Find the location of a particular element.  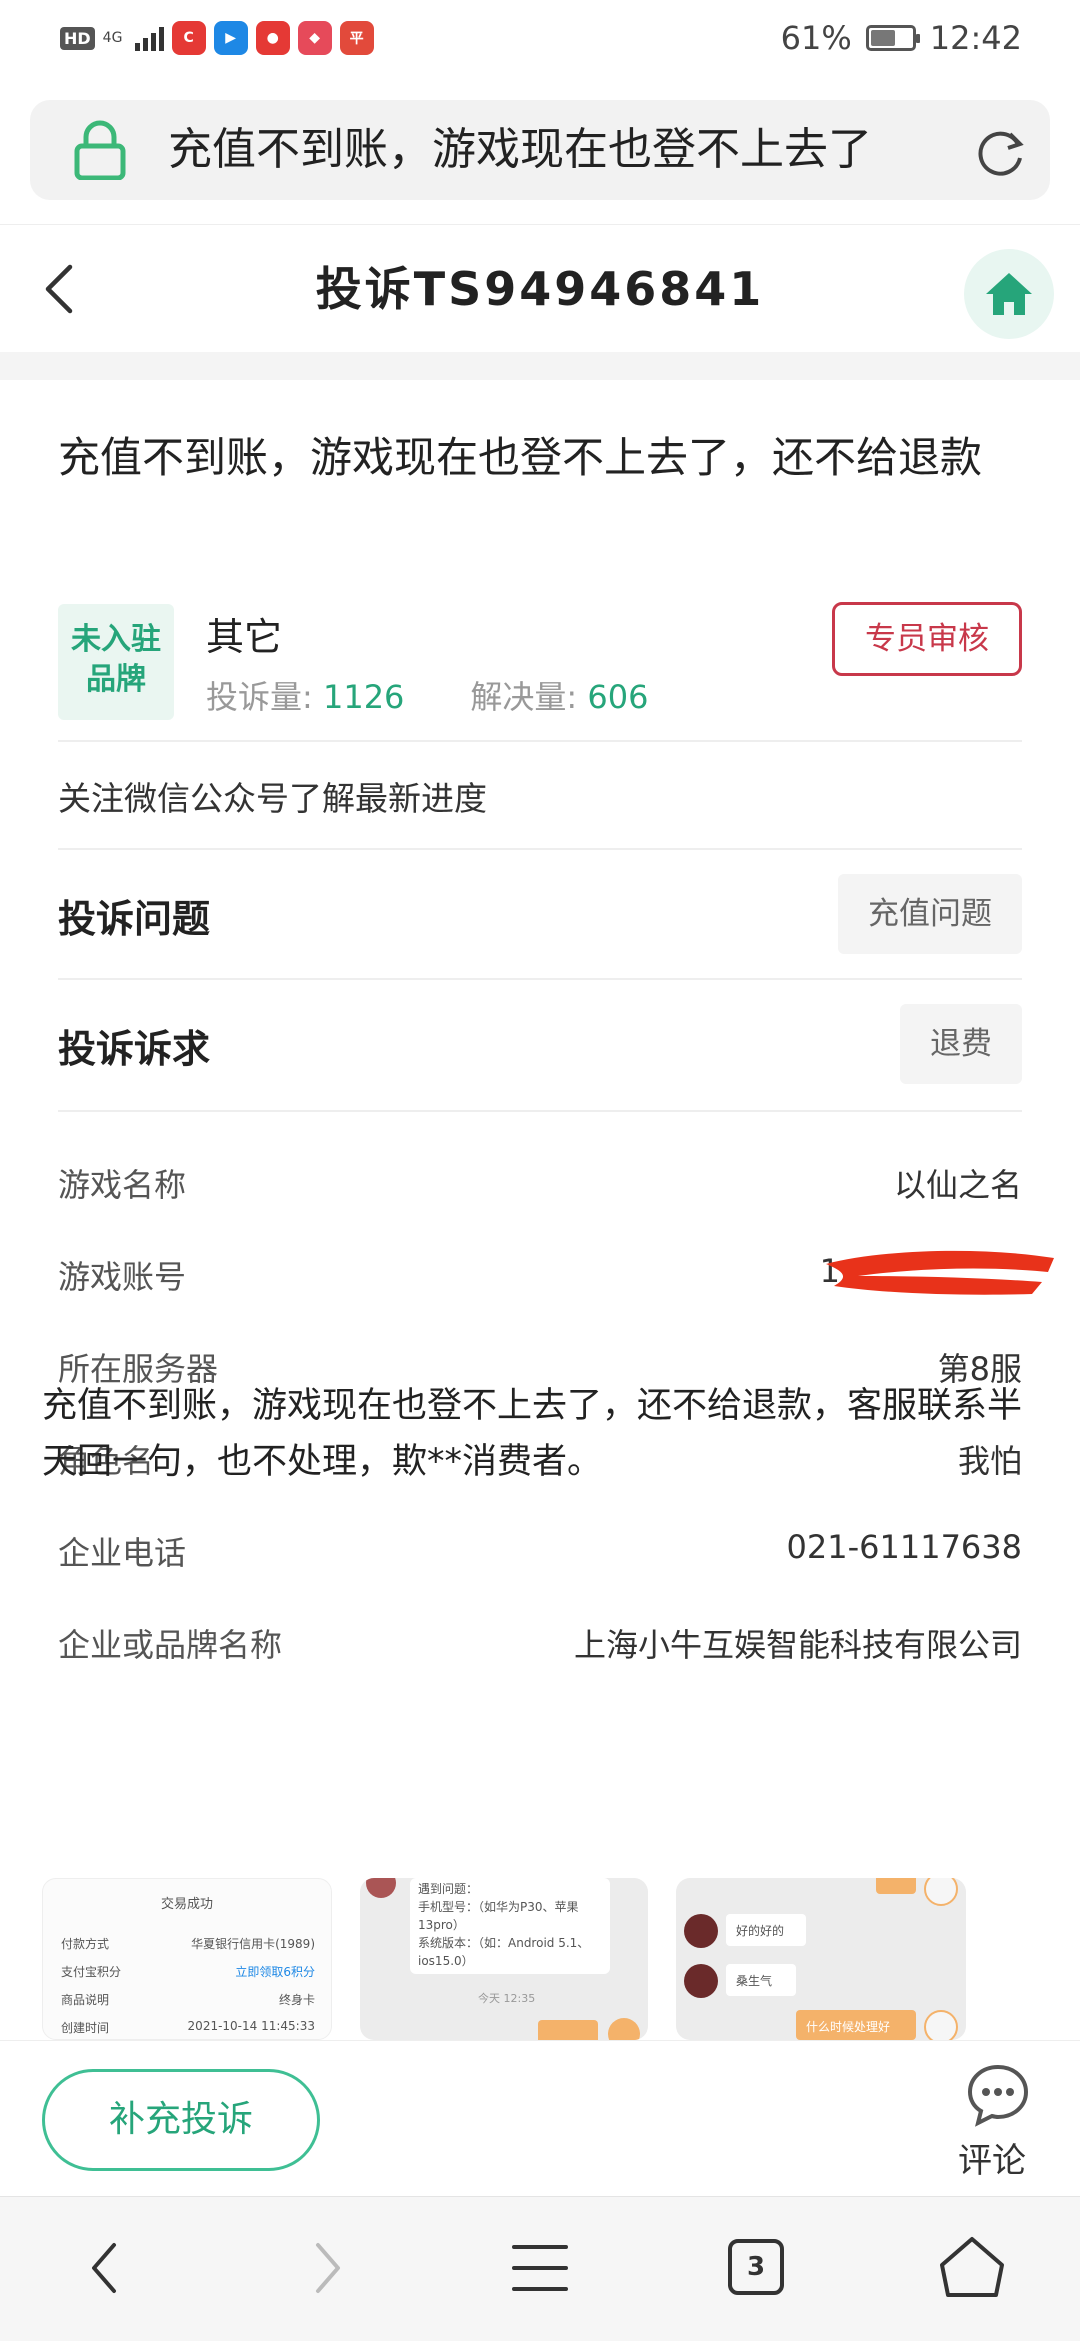

battery-percent: 61% is located at coordinates (816, 38).